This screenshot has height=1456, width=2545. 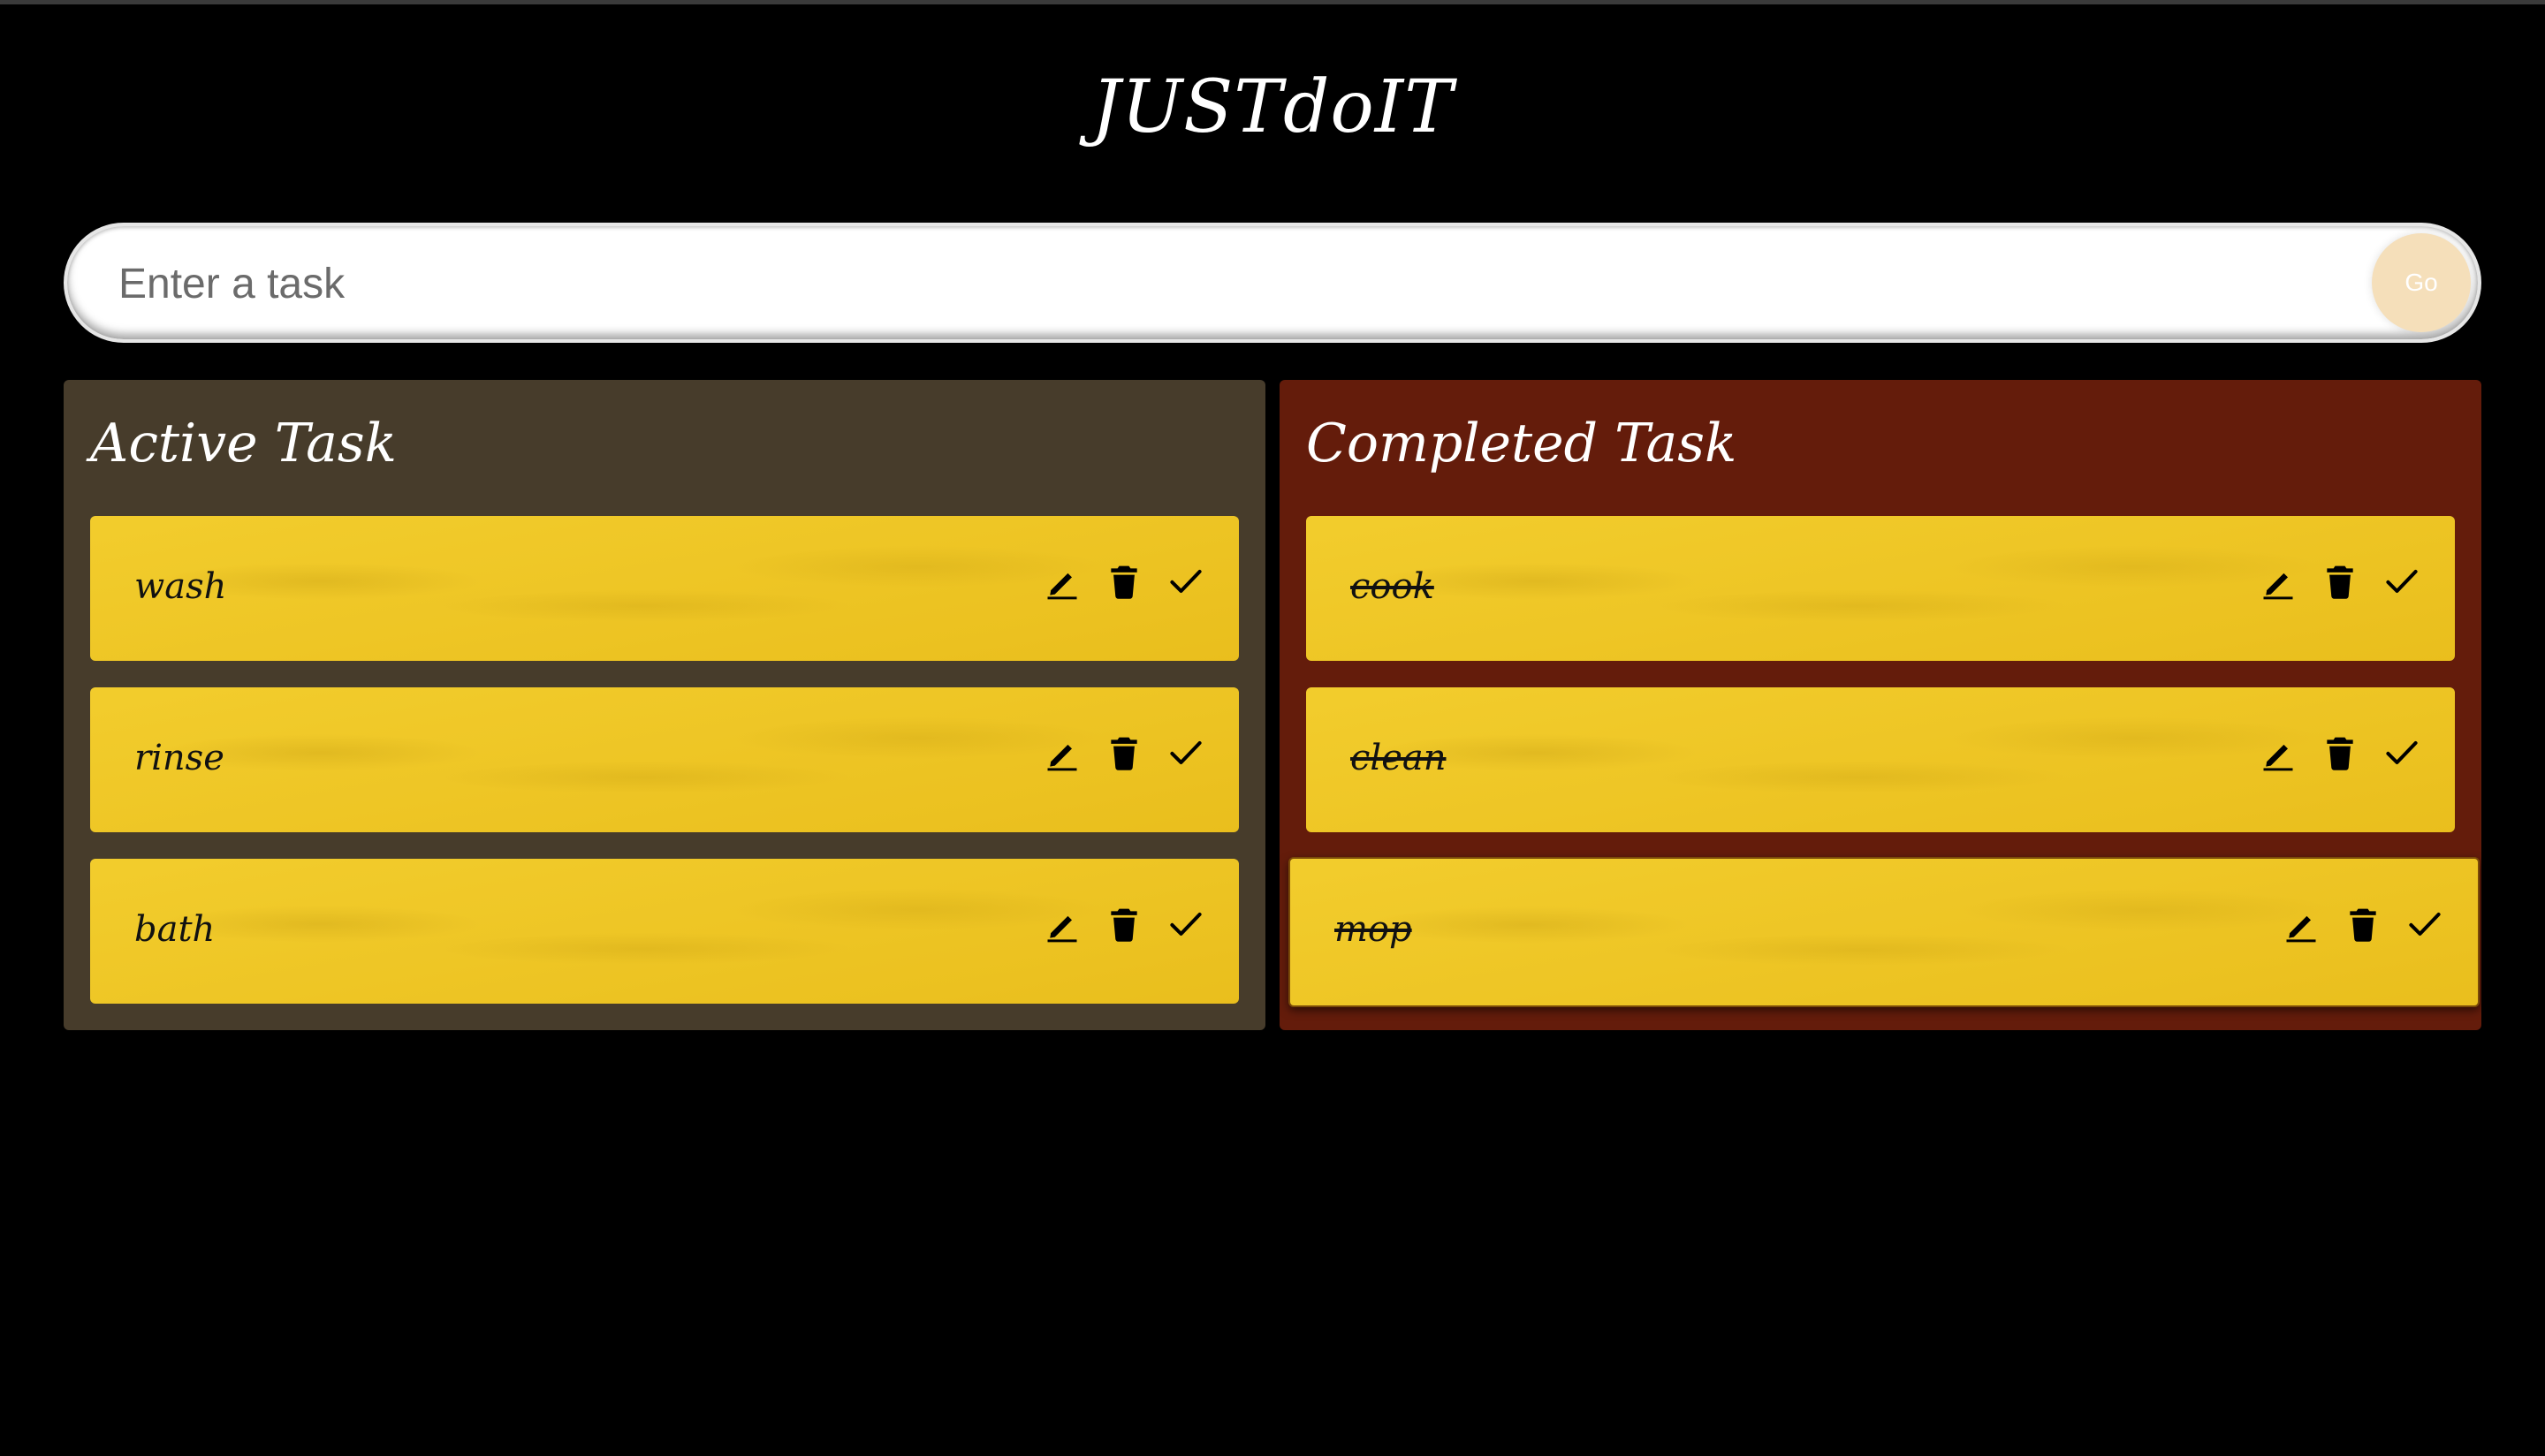 I want to click on task-label: bath, so click(x=175, y=929).